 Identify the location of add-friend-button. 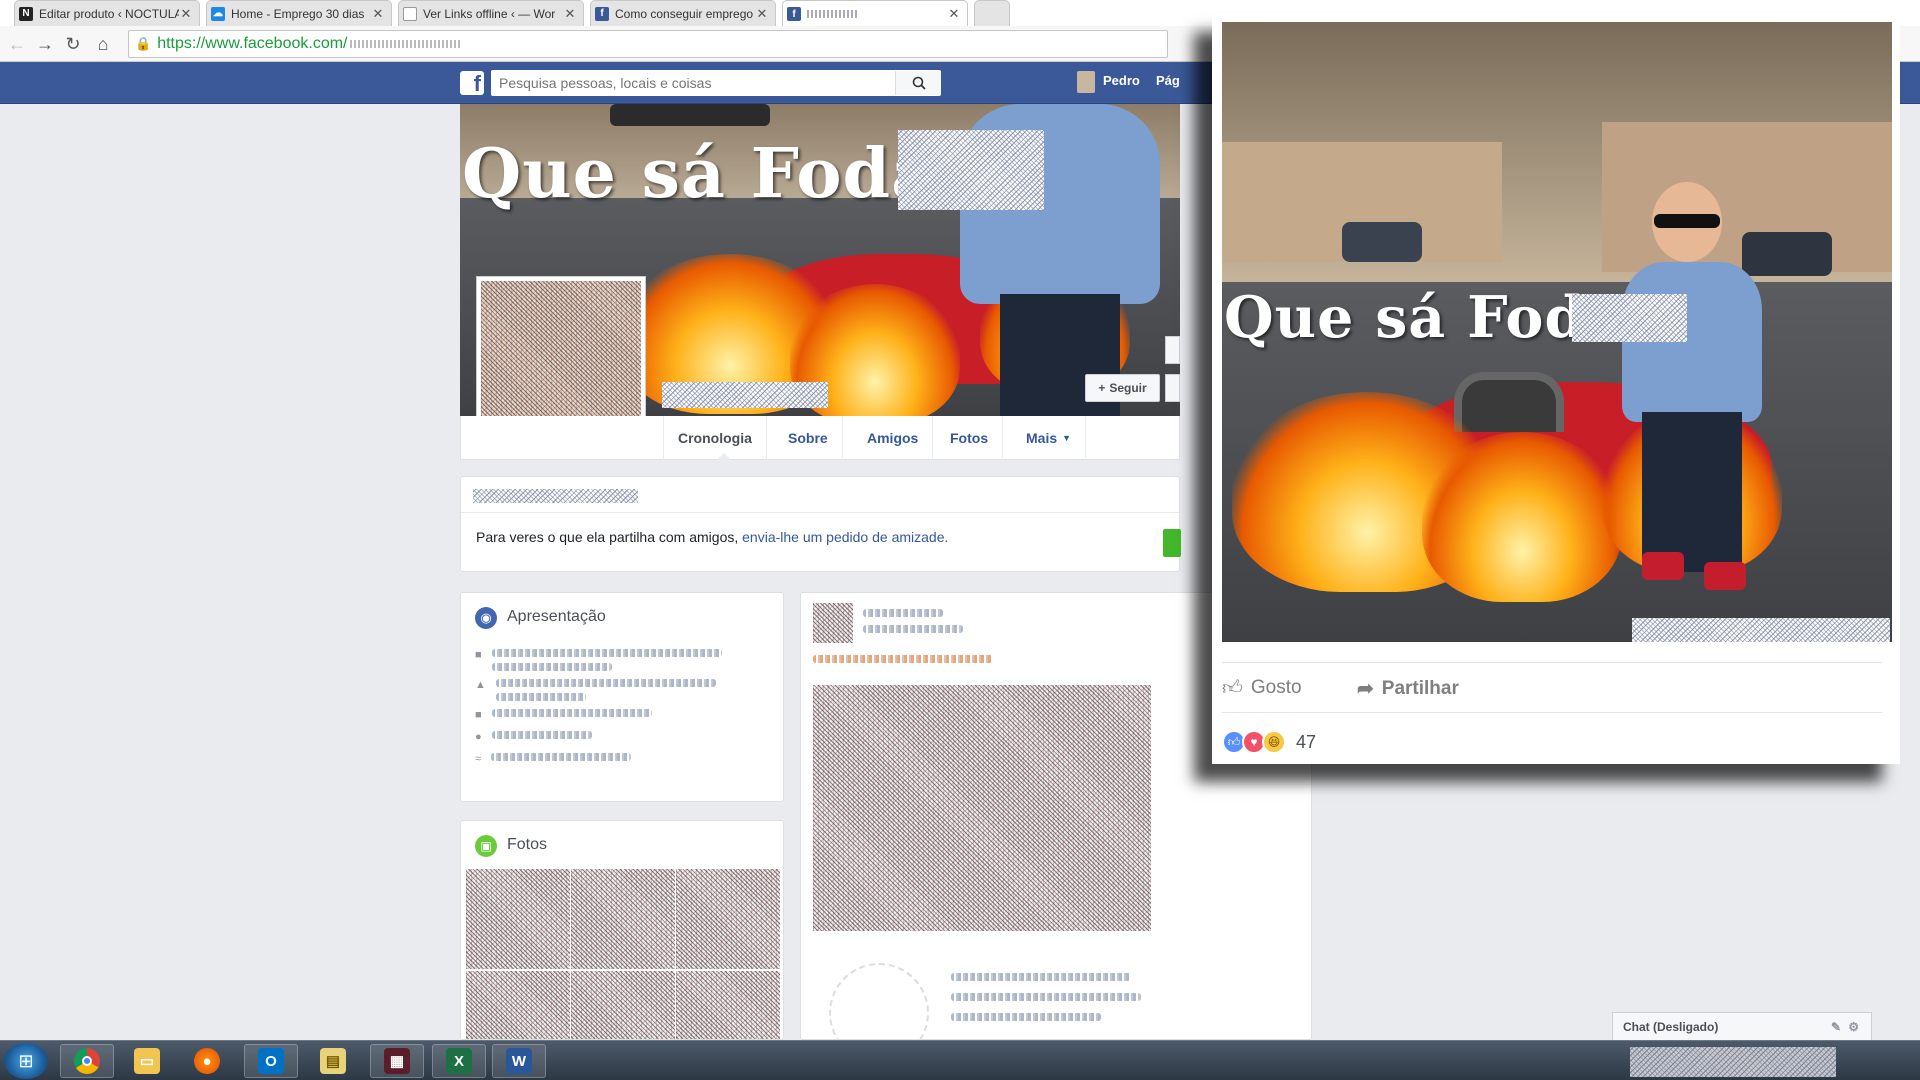
(1172, 543).